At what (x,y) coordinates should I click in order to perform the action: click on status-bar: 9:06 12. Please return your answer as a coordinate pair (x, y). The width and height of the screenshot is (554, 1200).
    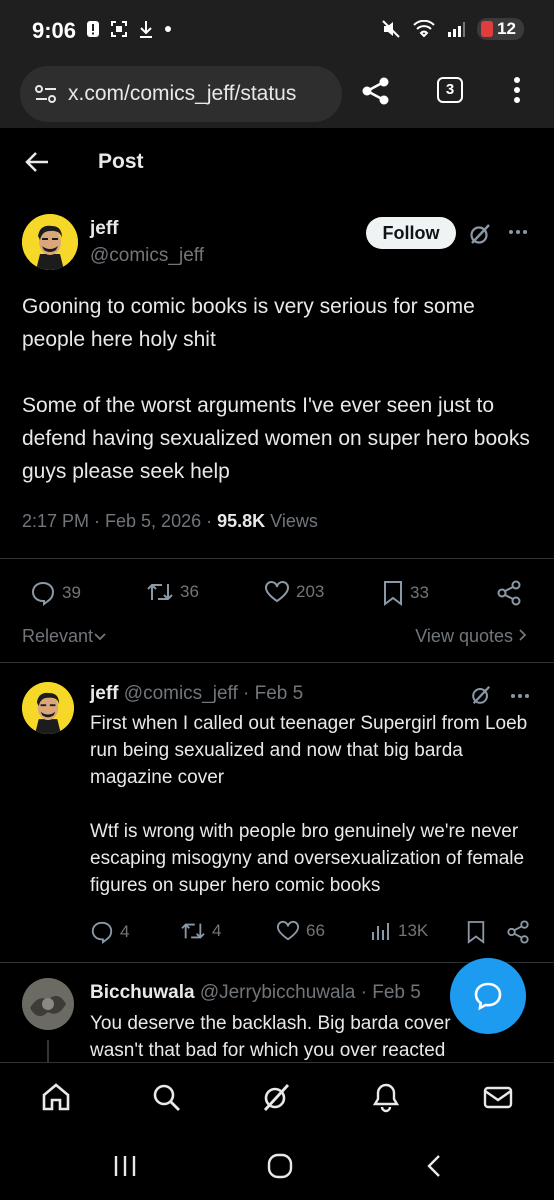
    Looking at the image, I should click on (277, 30).